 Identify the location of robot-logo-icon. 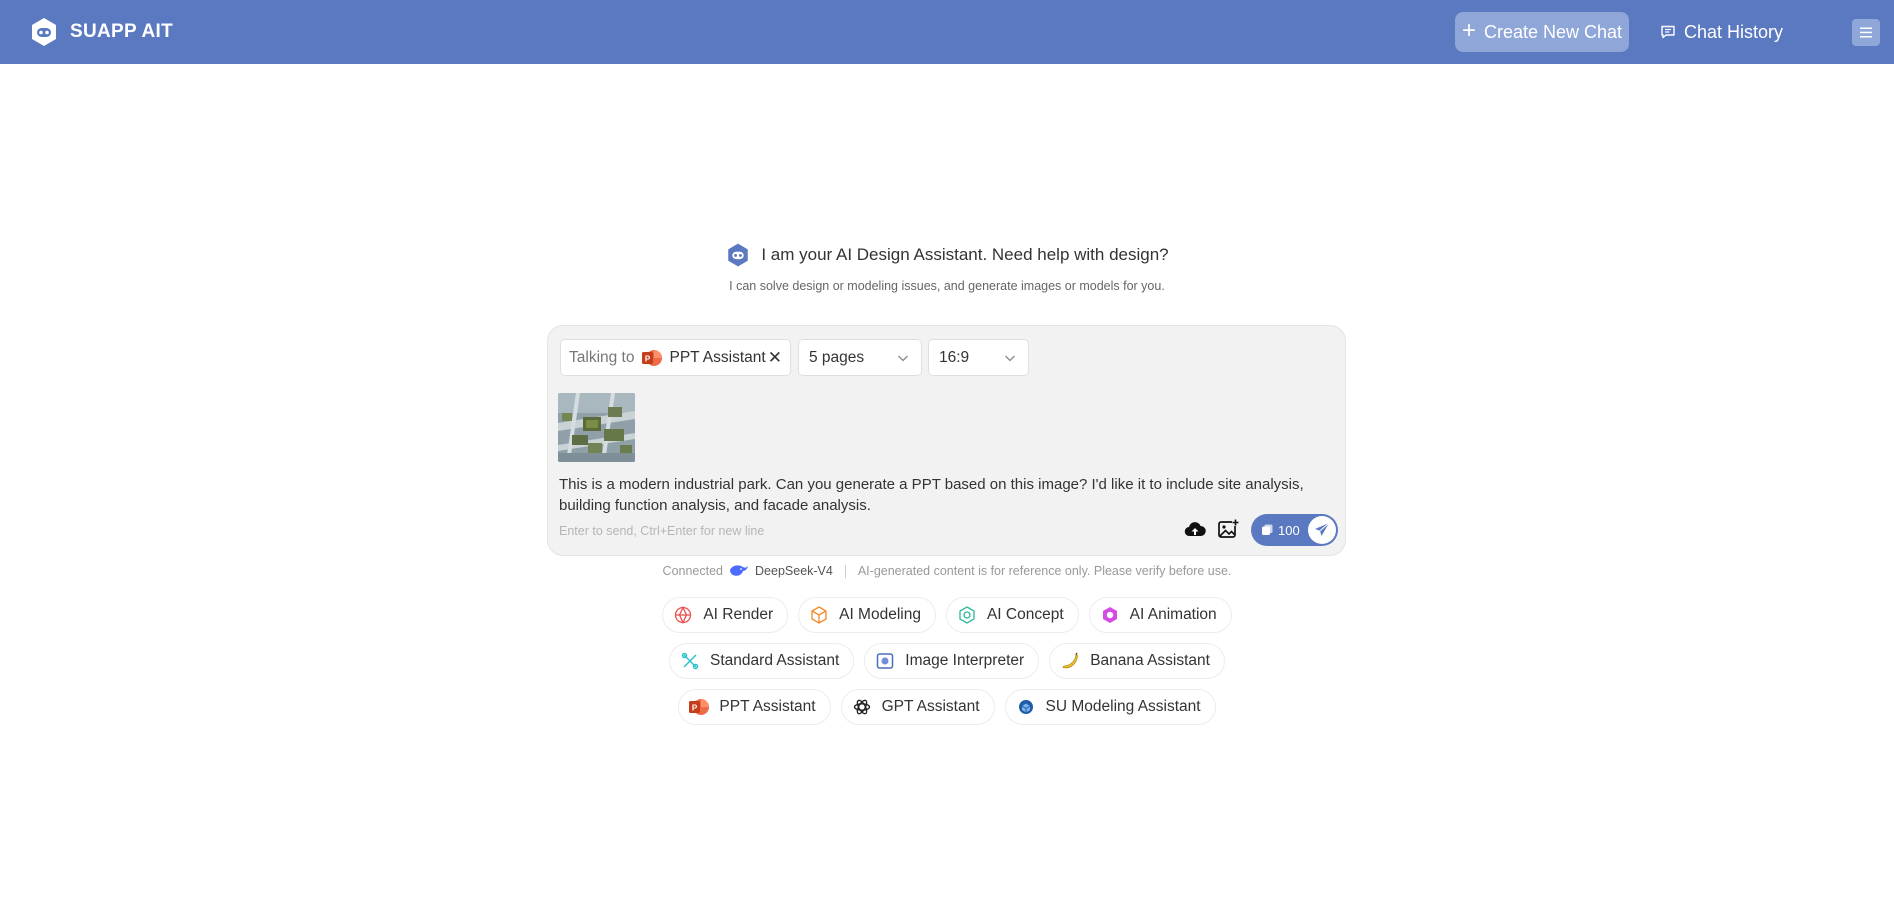
(44, 32).